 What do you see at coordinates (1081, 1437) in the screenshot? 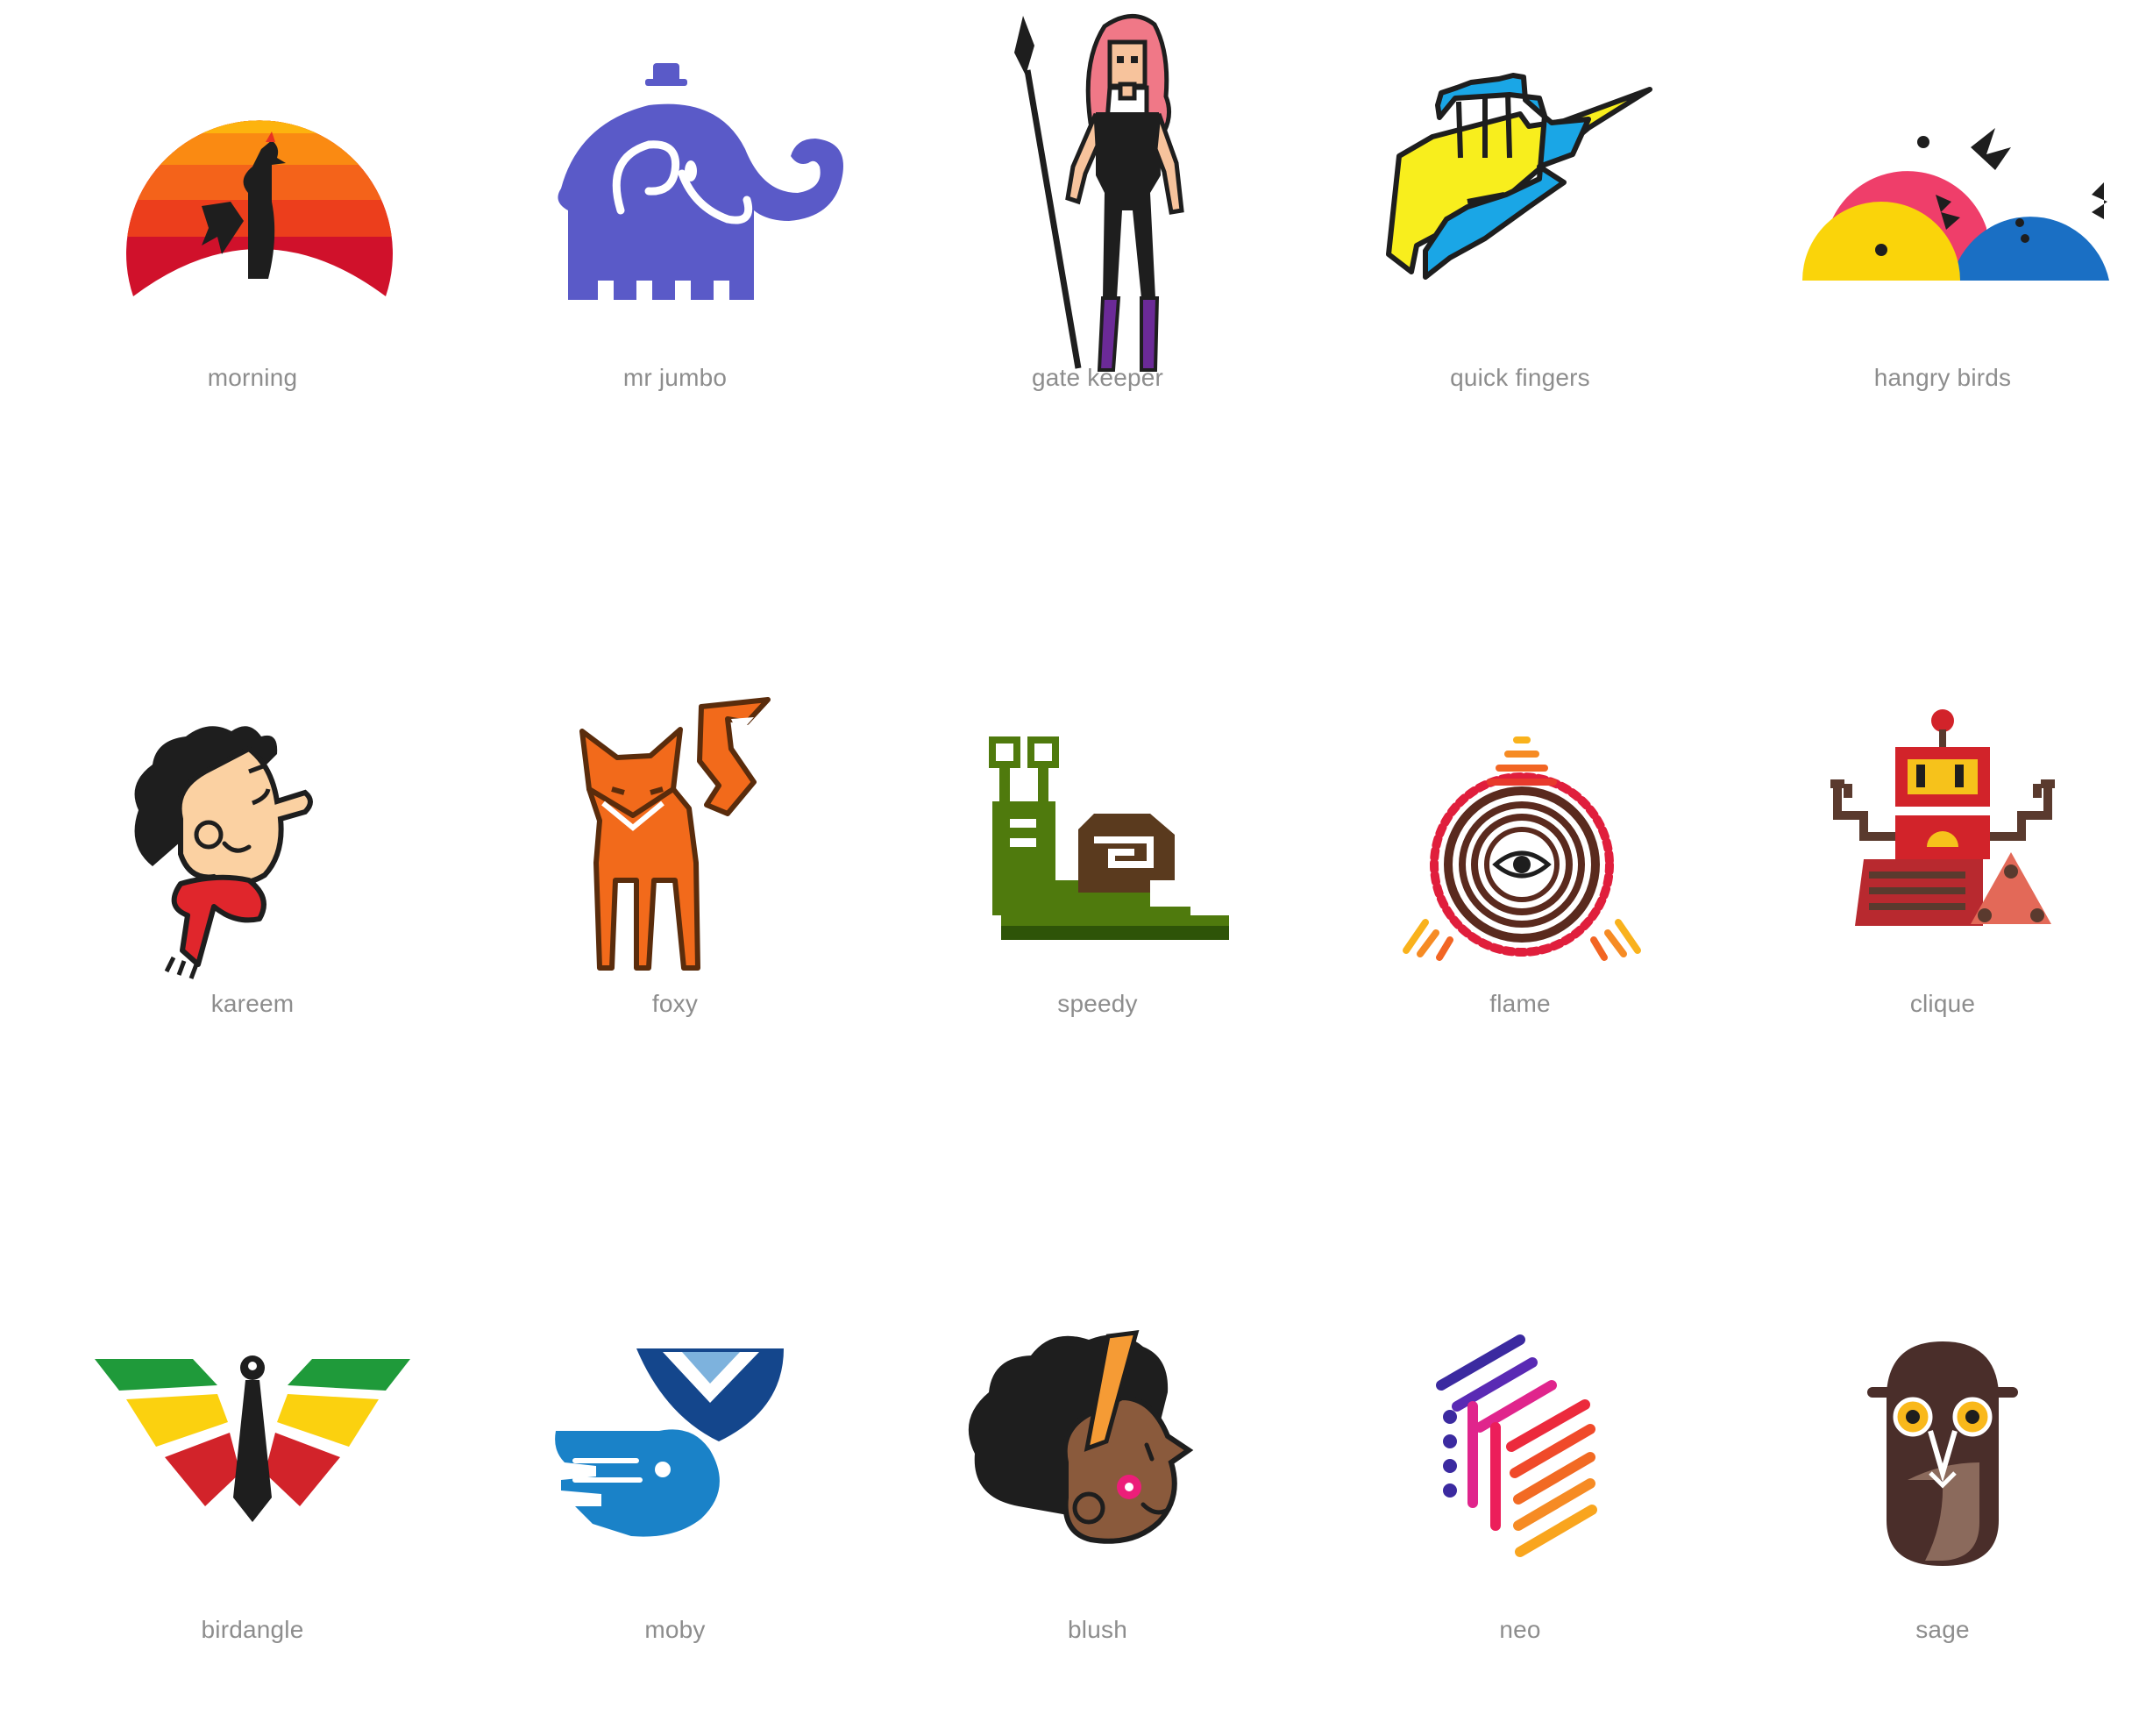
I see `girl-profile-icon` at bounding box center [1081, 1437].